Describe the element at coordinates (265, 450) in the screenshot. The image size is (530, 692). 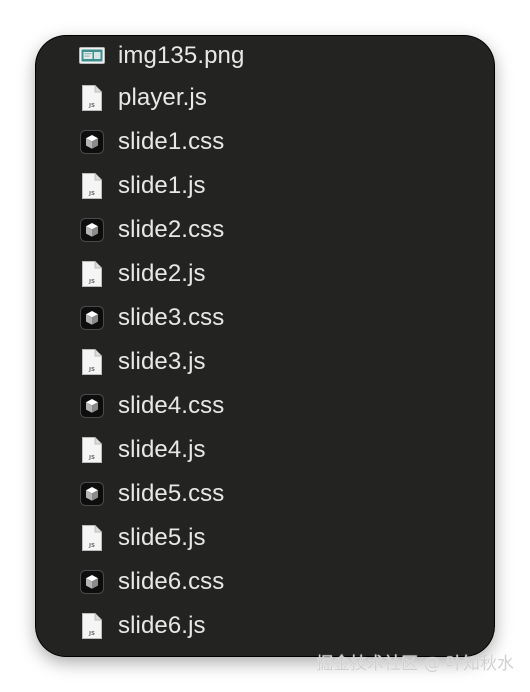
I see `file-item-slide4-js: JS slide4.js` at that location.